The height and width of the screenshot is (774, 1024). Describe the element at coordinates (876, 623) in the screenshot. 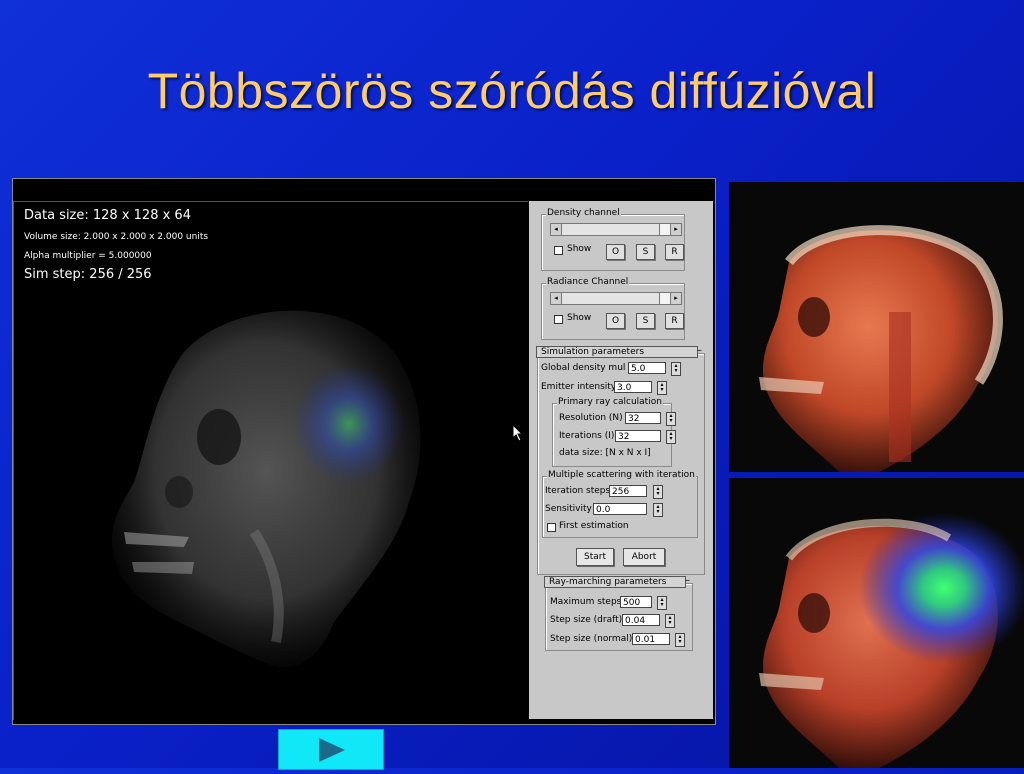

I see `skull-render-bottom-image` at that location.